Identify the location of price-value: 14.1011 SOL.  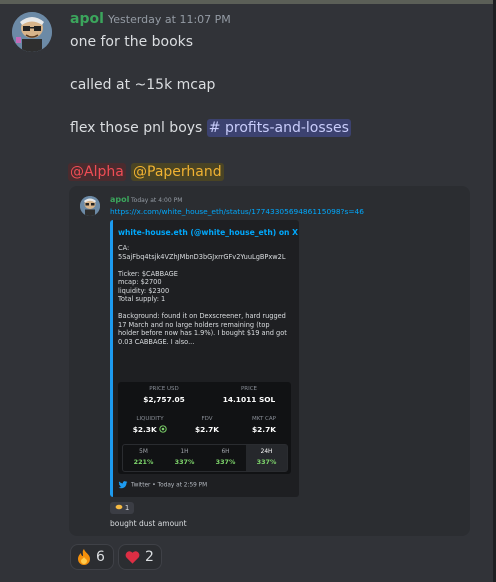
(249, 399).